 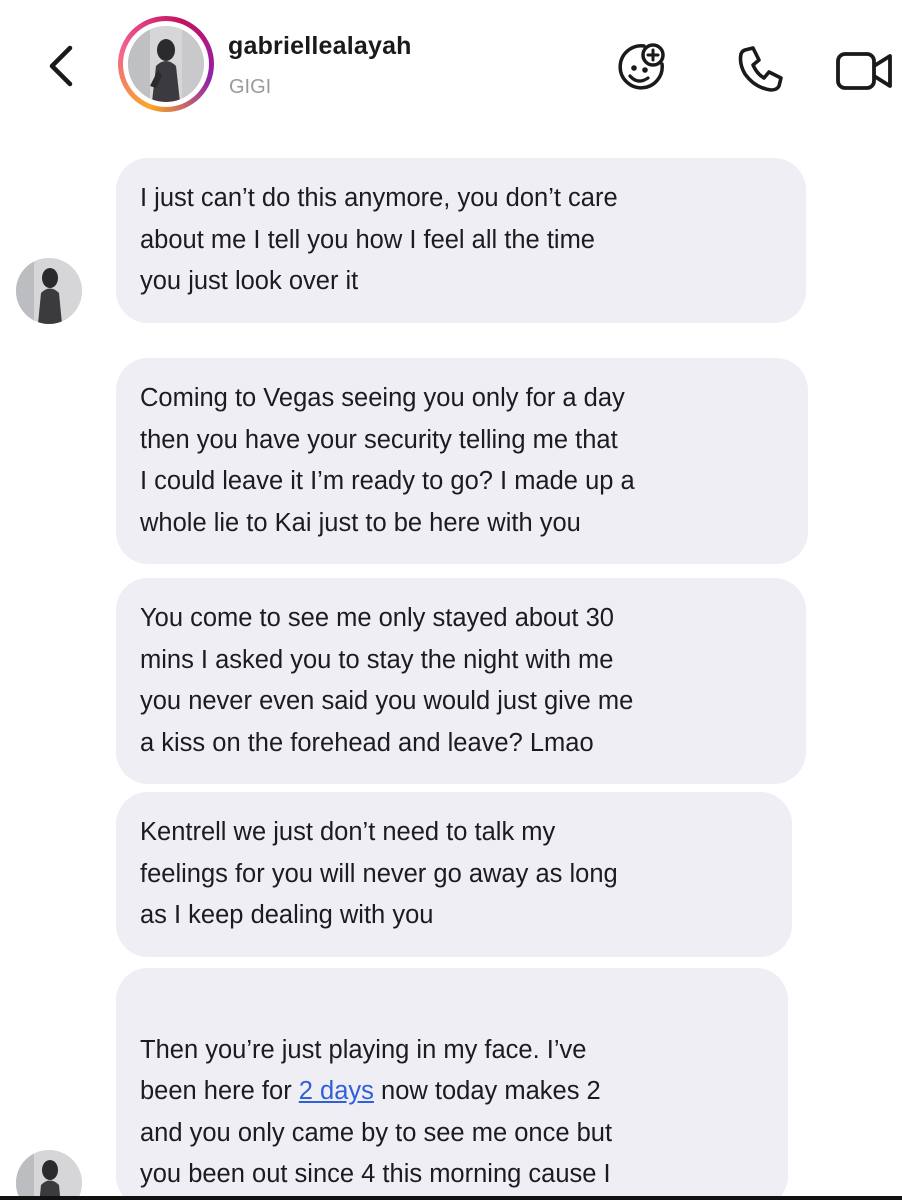 I want to click on back-button, so click(x=62, y=66).